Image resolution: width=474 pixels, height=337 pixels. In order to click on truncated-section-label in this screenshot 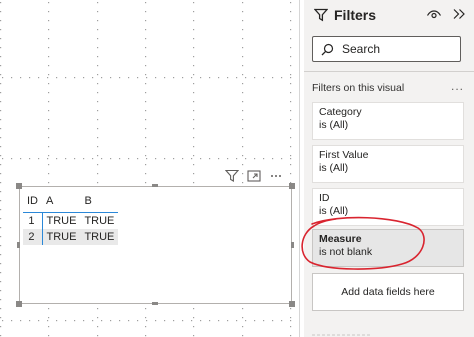, I will do `click(342, 333)`.